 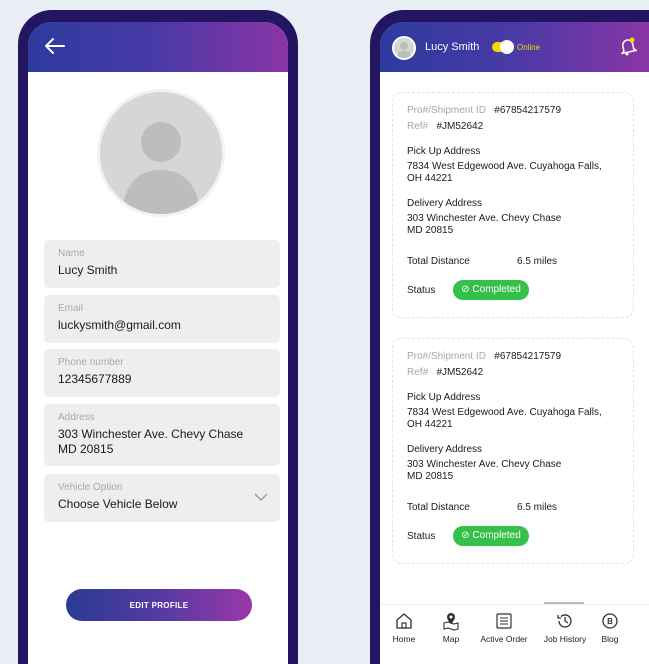 I want to click on nav-label: Home, so click(x=404, y=639).